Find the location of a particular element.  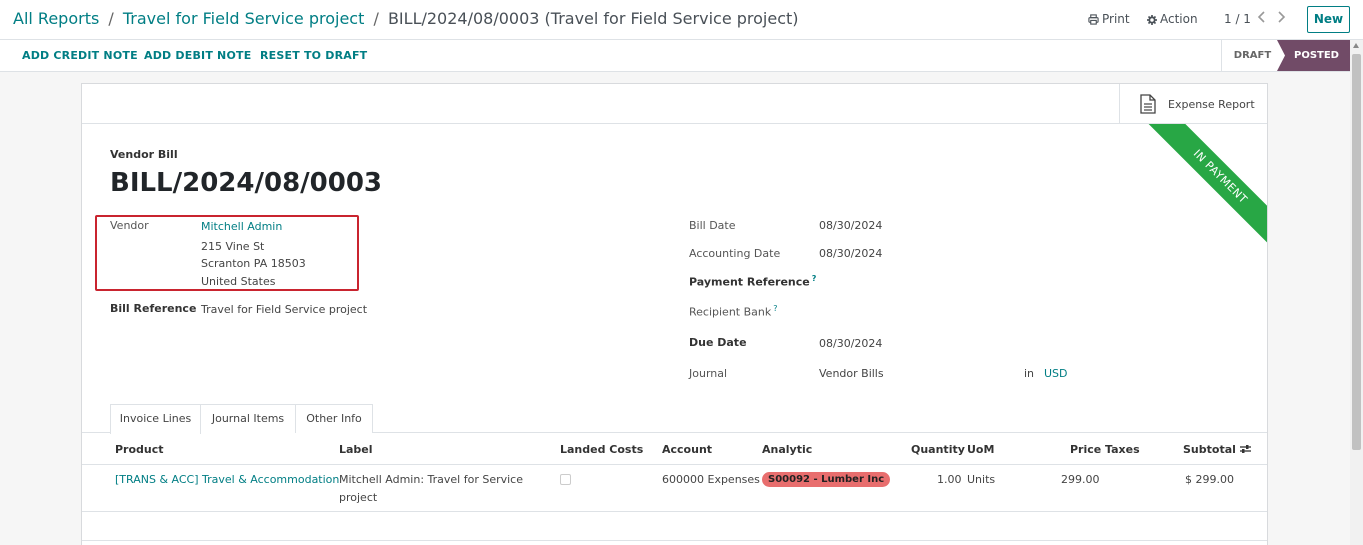

sliders-icon is located at coordinates (1245, 449).